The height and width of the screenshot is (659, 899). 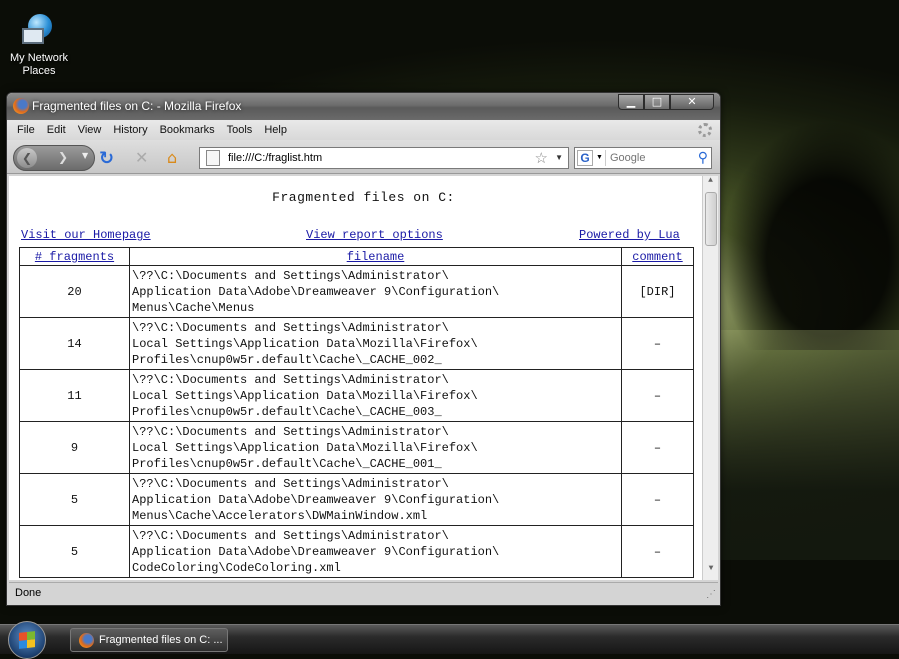 What do you see at coordinates (710, 183) in the screenshot?
I see `scroll-up-arrow-icon: ▲` at bounding box center [710, 183].